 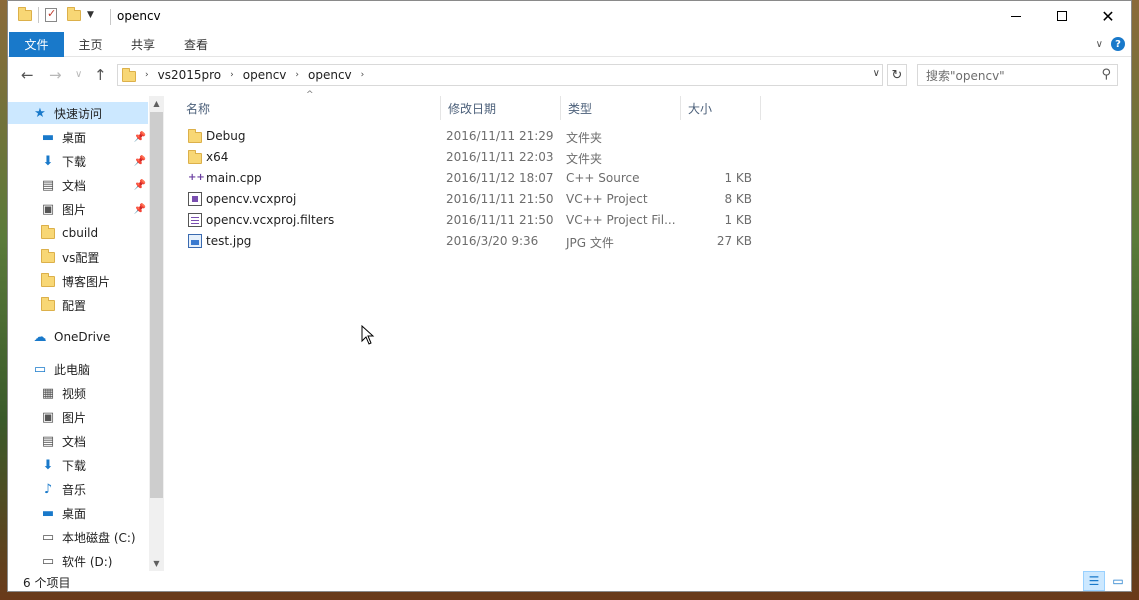 I want to click on column-header-name: 名称, so click(x=309, y=108).